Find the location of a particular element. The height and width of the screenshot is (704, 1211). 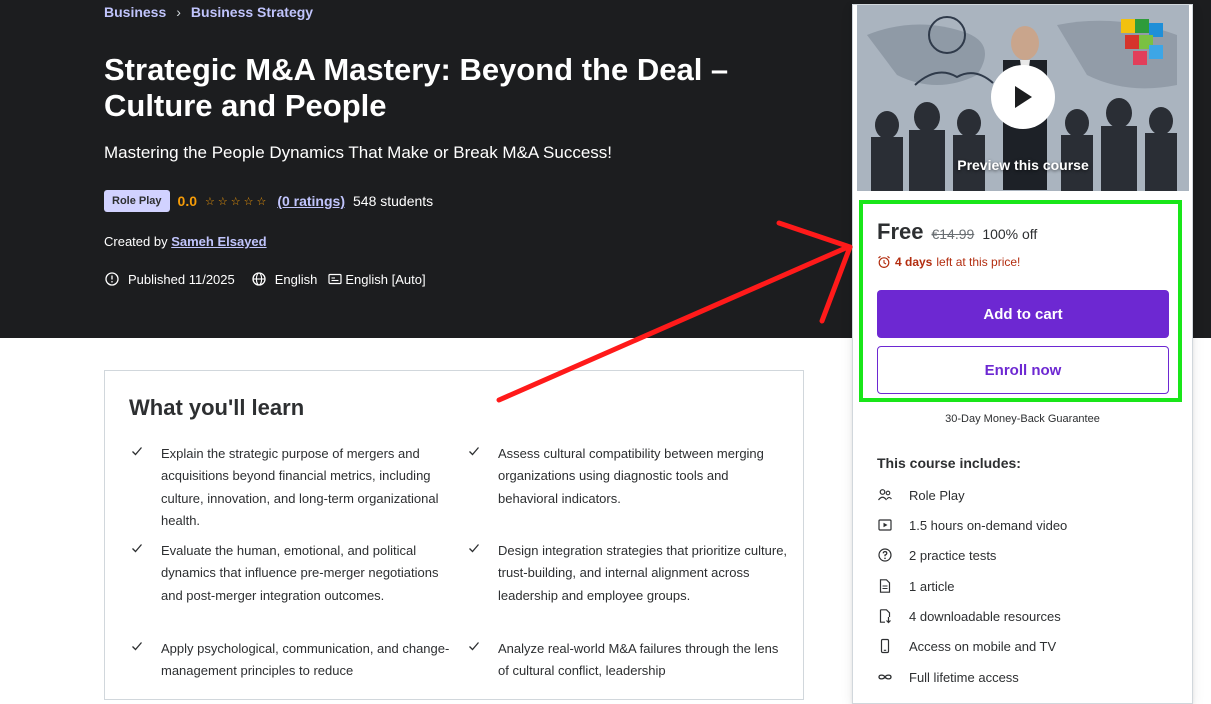

include-item-video: 1.5 hours on-demand video is located at coordinates (972, 525).